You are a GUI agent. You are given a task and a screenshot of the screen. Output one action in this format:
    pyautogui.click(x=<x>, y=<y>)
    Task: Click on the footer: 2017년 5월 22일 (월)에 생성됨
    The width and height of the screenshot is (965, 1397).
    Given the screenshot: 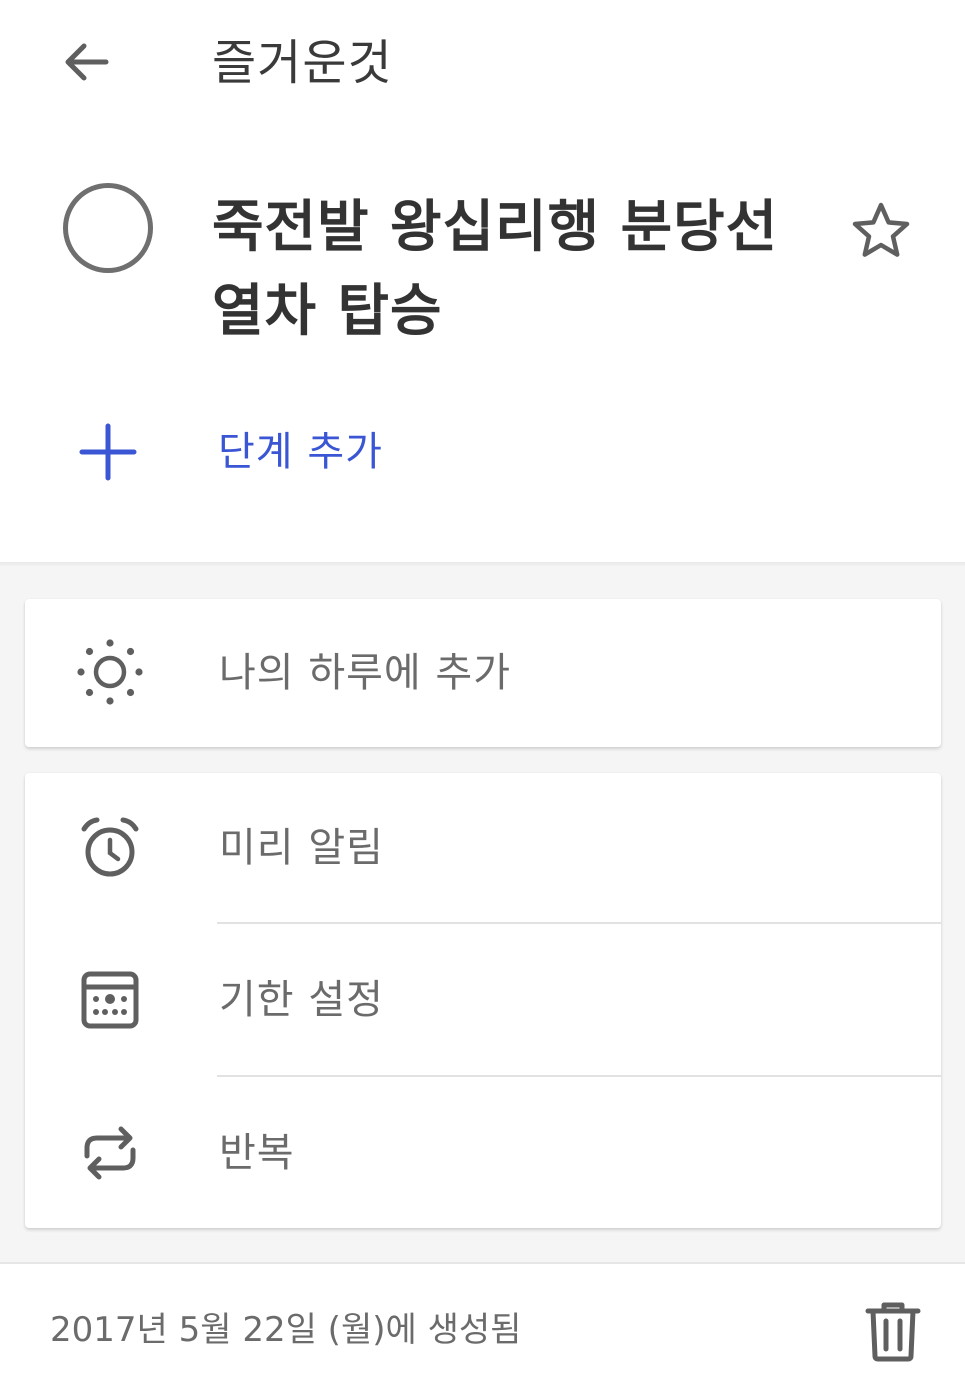 What is the action you would take?
    pyautogui.click(x=482, y=1329)
    